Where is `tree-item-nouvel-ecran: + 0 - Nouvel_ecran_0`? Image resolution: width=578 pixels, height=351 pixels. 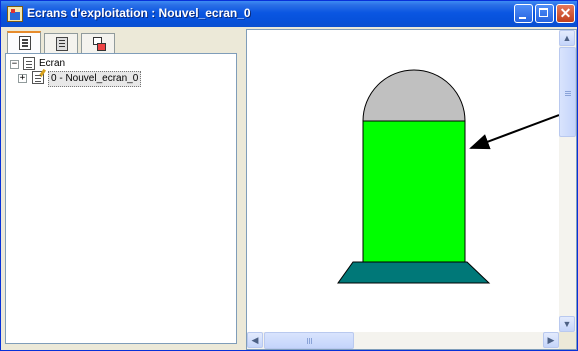
tree-item-nouvel-ecran: + 0 - Nouvel_ecran_0 is located at coordinates (110, 79).